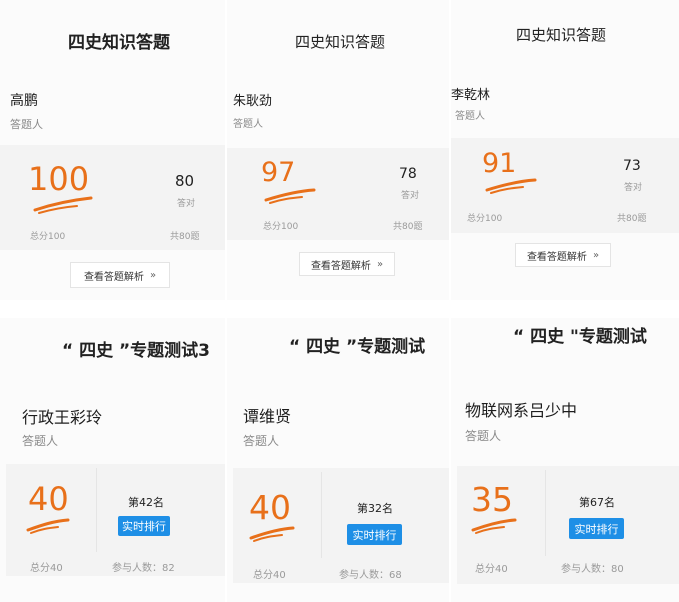 Image resolution: width=679 pixels, height=602 pixels. I want to click on quiz-title: “ 四史 "专题测试, so click(580, 337).